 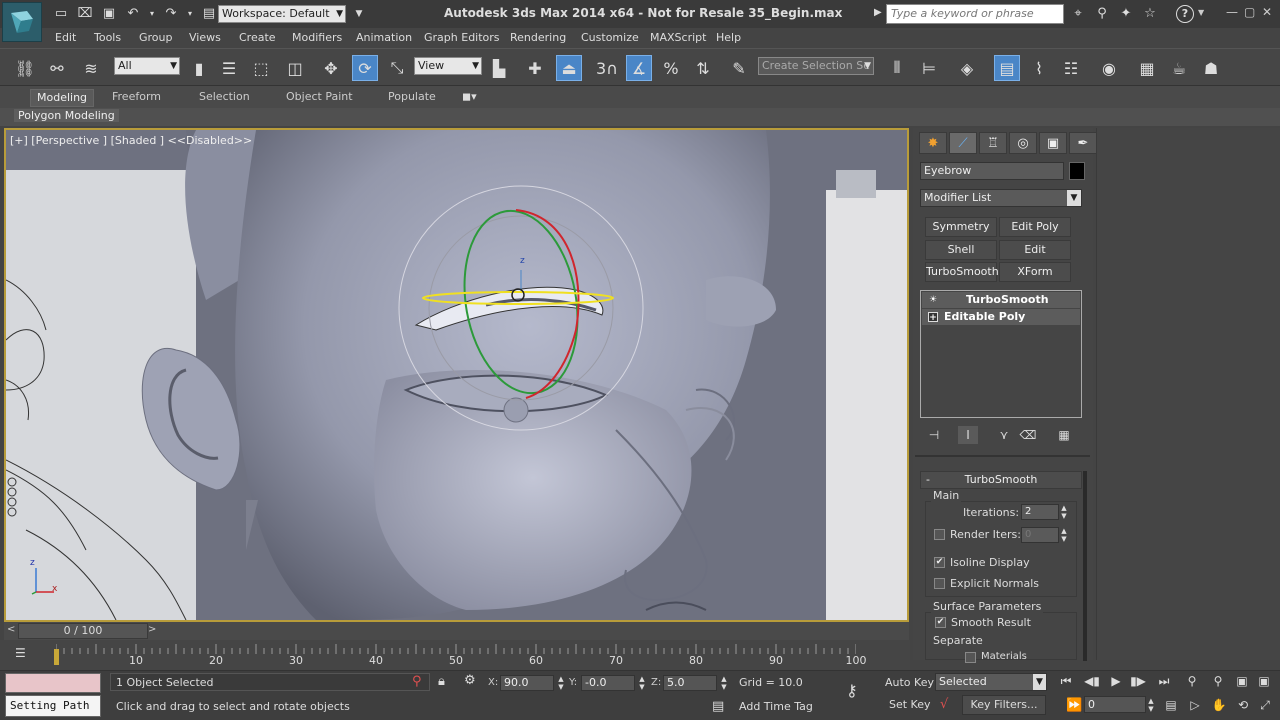 What do you see at coordinates (107, 37) in the screenshot?
I see `menu-tools: Tools` at bounding box center [107, 37].